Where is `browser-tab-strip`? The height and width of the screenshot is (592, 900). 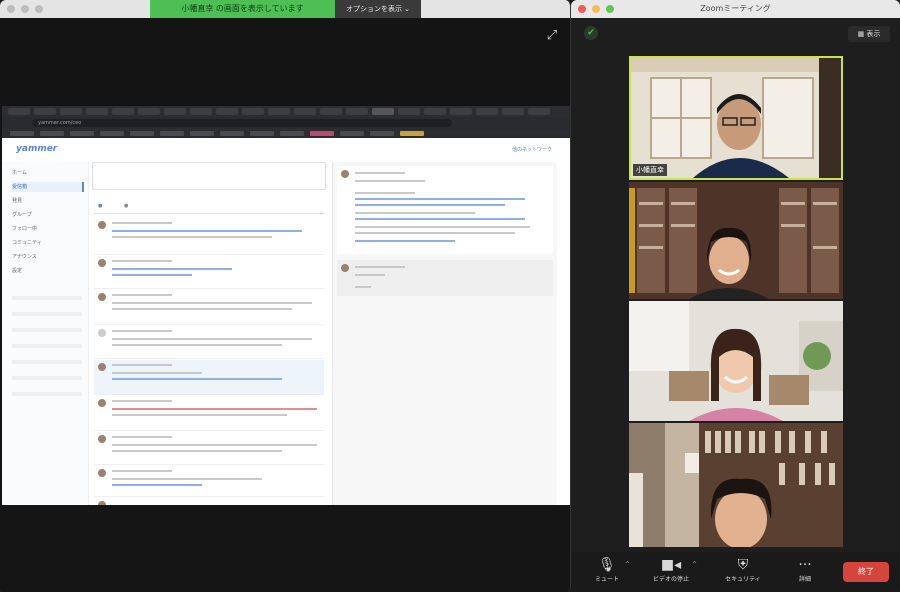 browser-tab-strip is located at coordinates (286, 111).